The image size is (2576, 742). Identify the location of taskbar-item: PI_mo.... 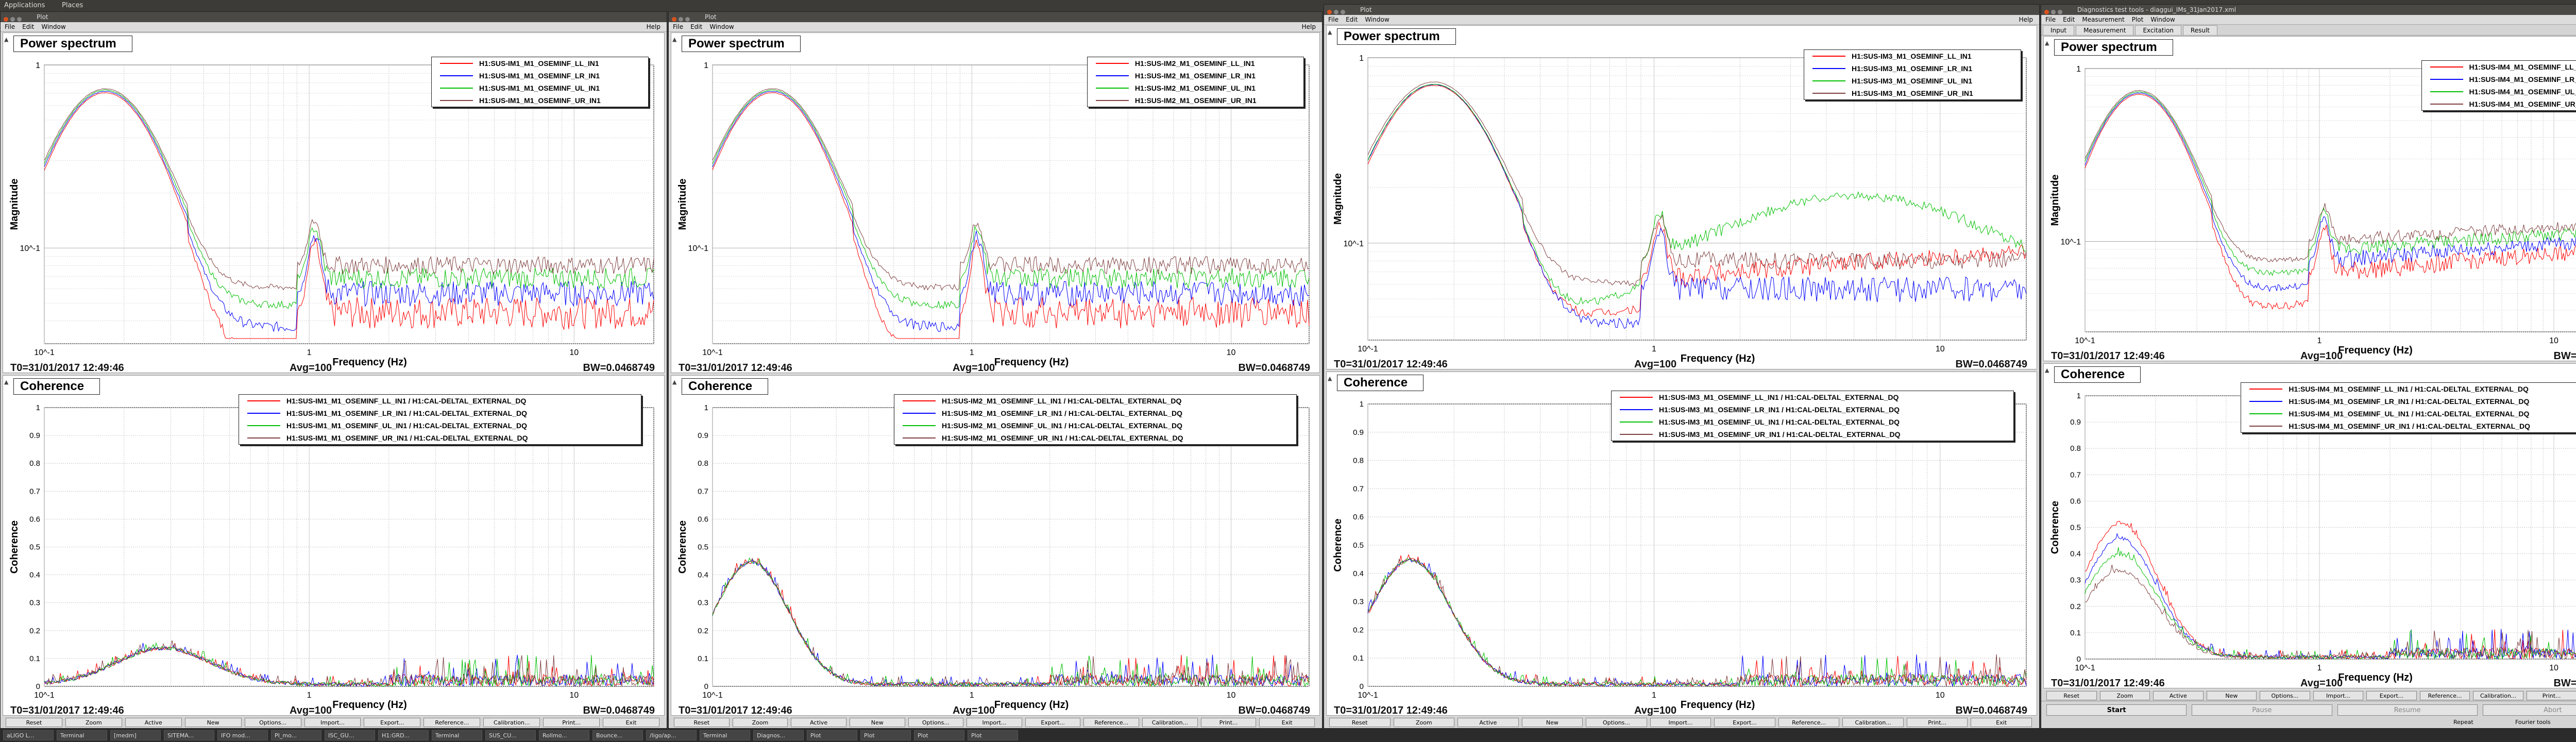
(296, 735).